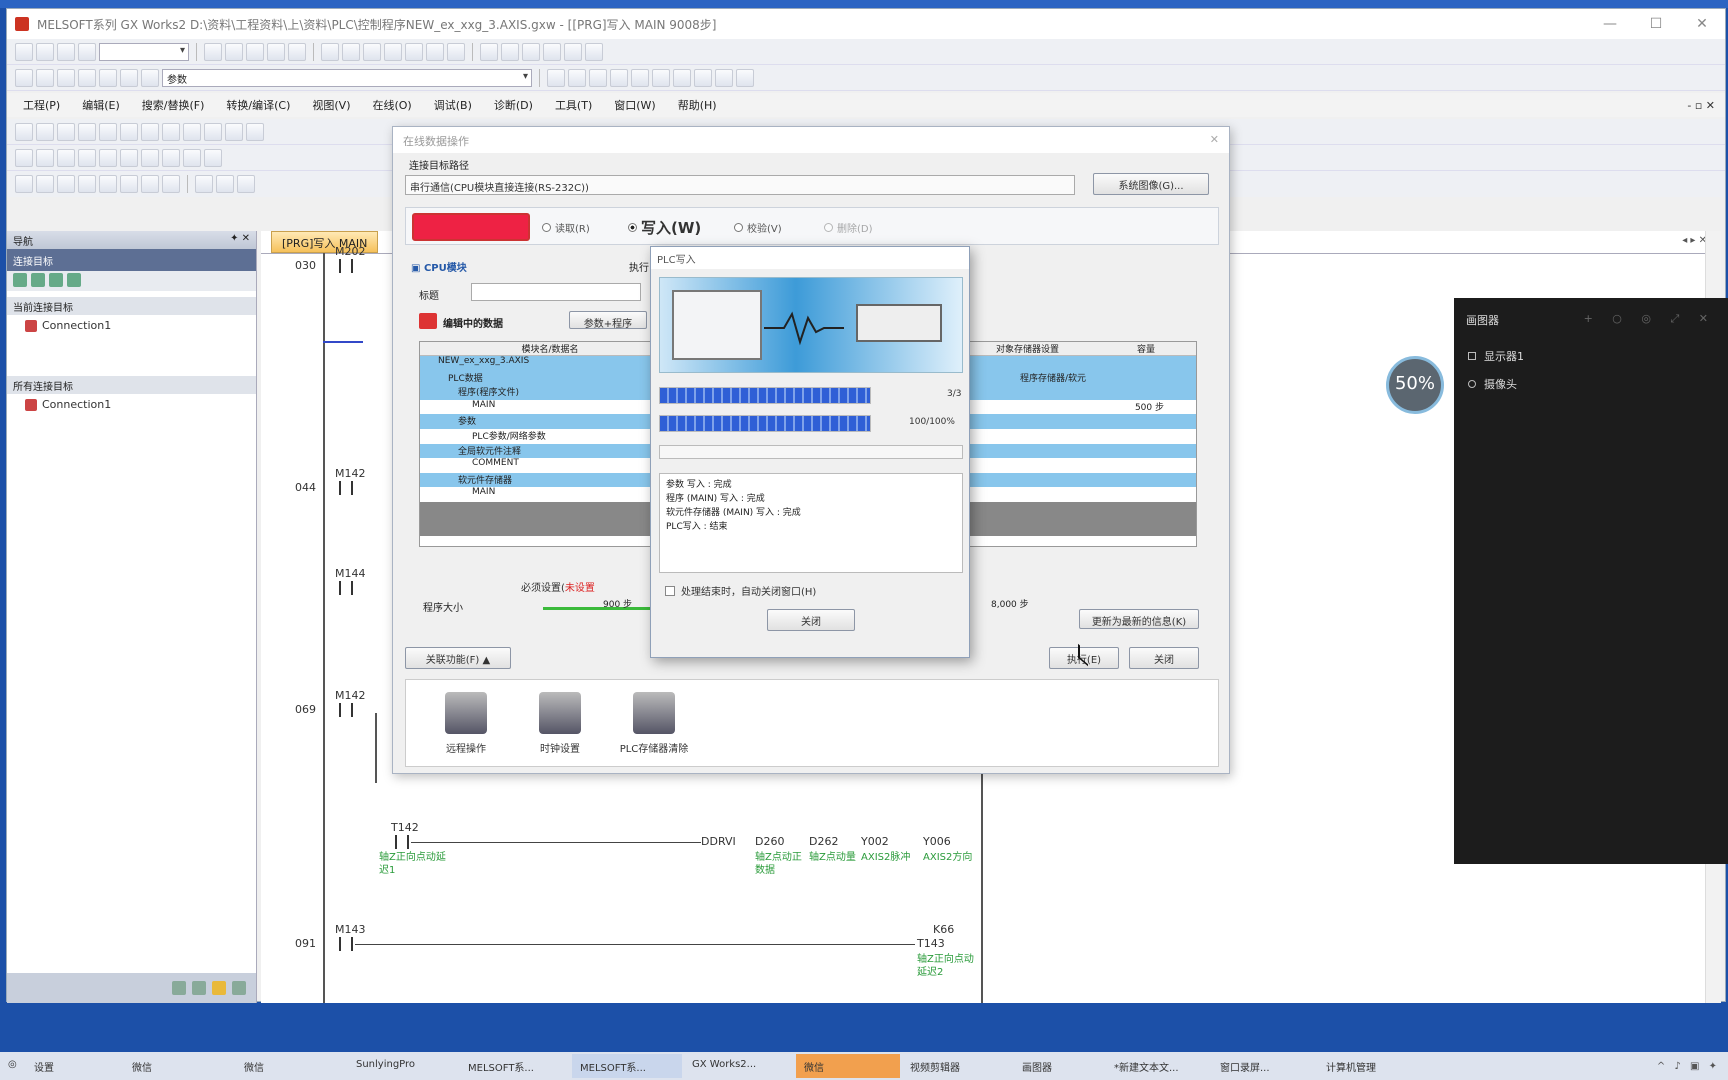 Image resolution: width=1728 pixels, height=1080 pixels. I want to click on menu-help: 帮助(H), so click(697, 105).